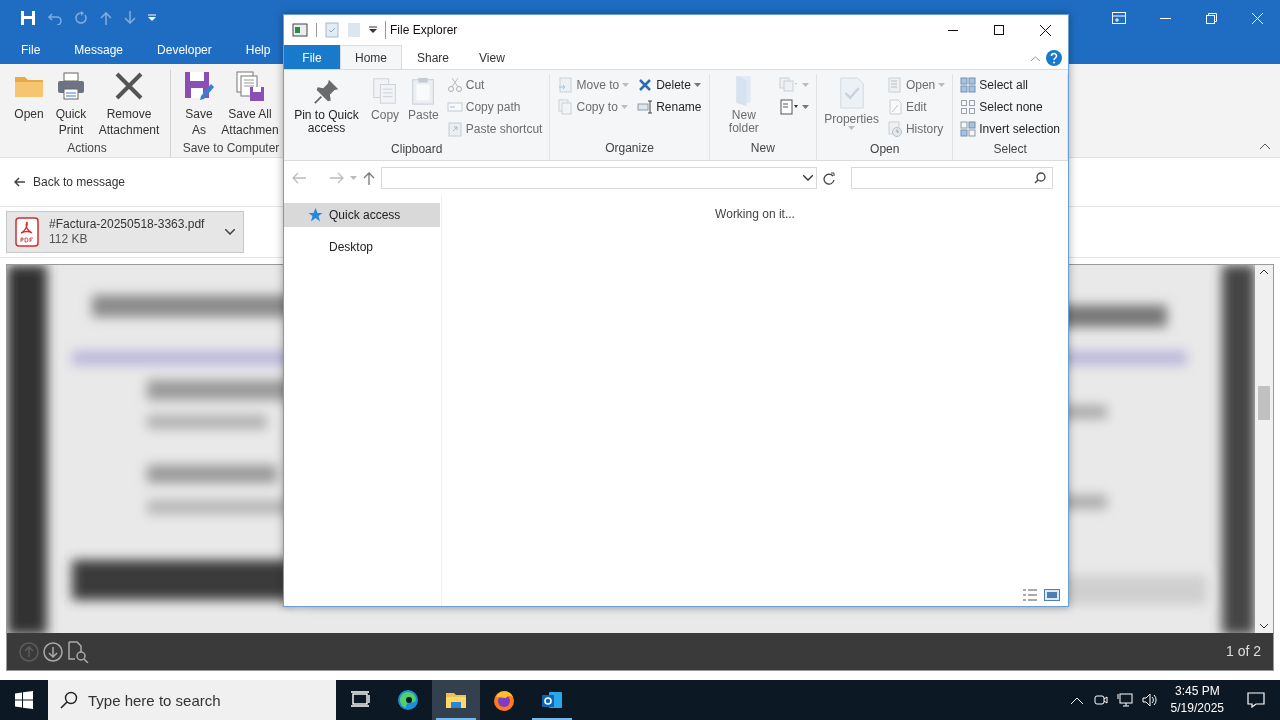 This screenshot has height=720, width=1280. What do you see at coordinates (192, 700) in the screenshot?
I see `search-field: Type here to search` at bounding box center [192, 700].